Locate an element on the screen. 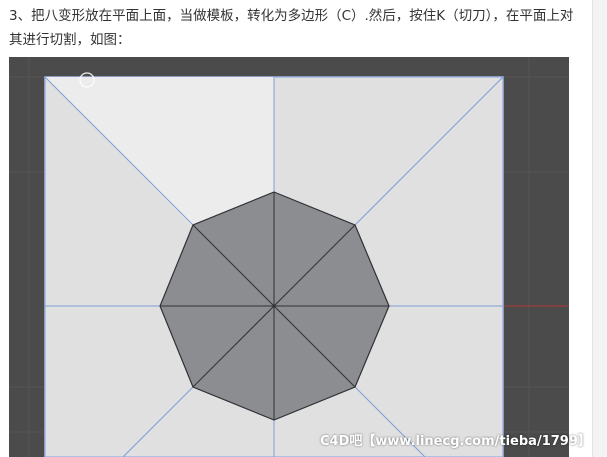 The width and height of the screenshot is (607, 457). page-scrollbar is located at coordinates (599, 228).